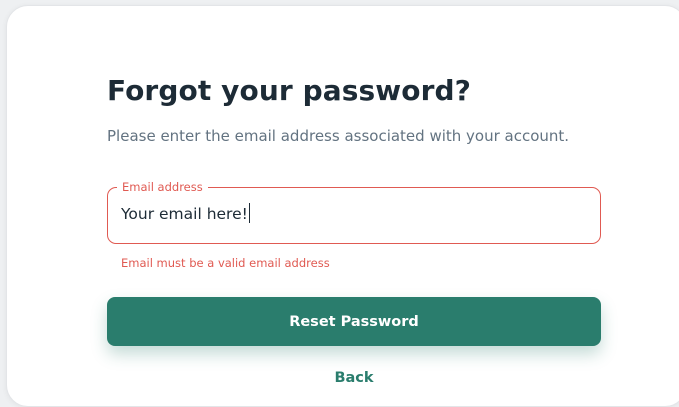 This screenshot has height=407, width=679. What do you see at coordinates (351, 214) in the screenshot?
I see `email-input: Your email here!` at bounding box center [351, 214].